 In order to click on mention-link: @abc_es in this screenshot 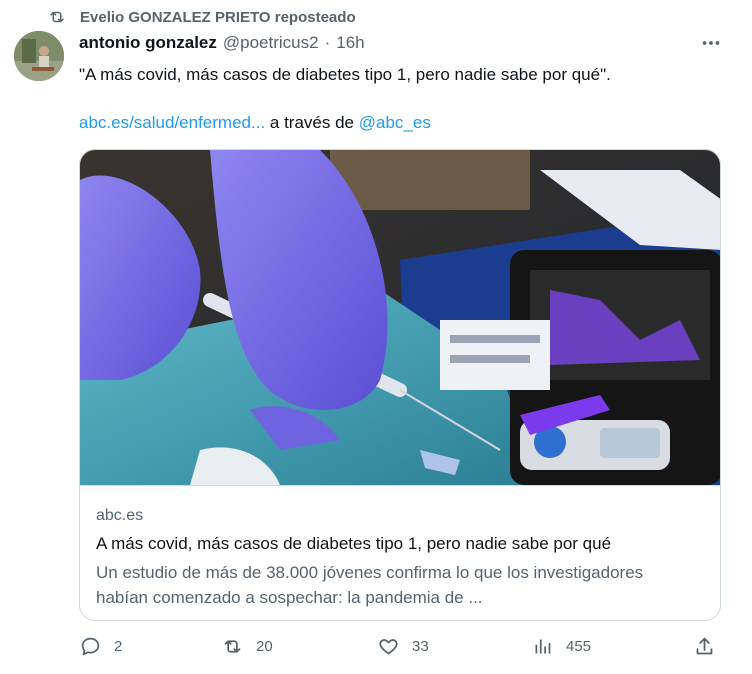, I will do `click(395, 122)`.